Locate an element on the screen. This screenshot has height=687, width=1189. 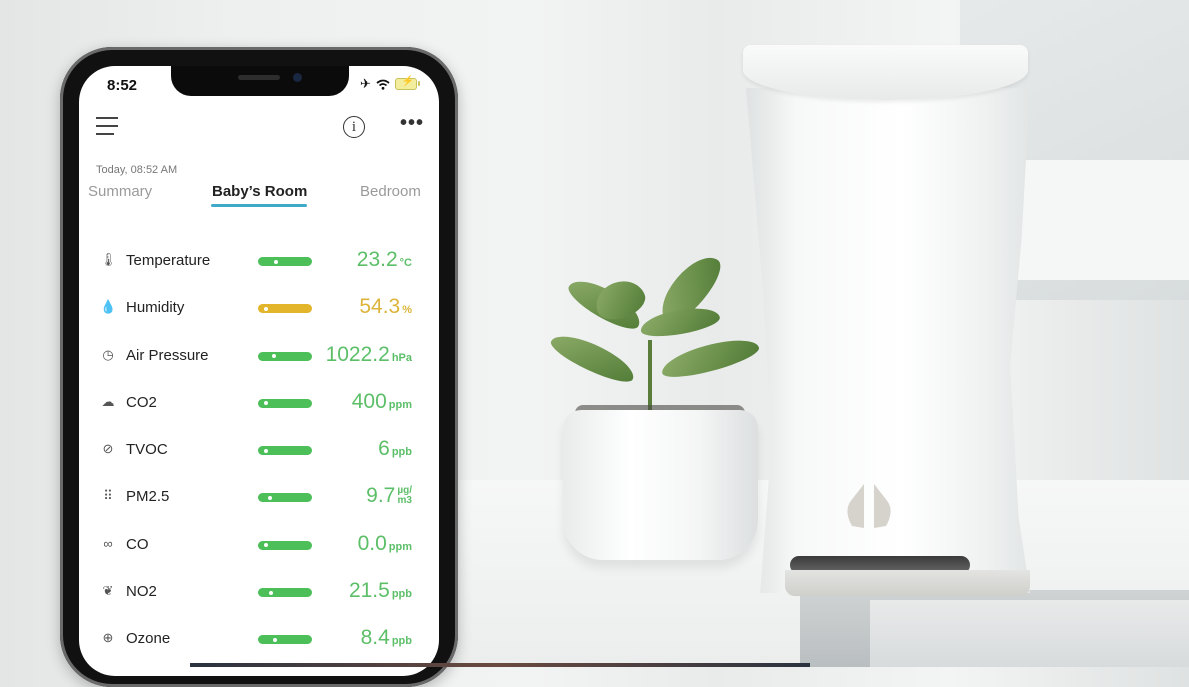
metric-value: 8.4 ppb is located at coordinates (386, 638).